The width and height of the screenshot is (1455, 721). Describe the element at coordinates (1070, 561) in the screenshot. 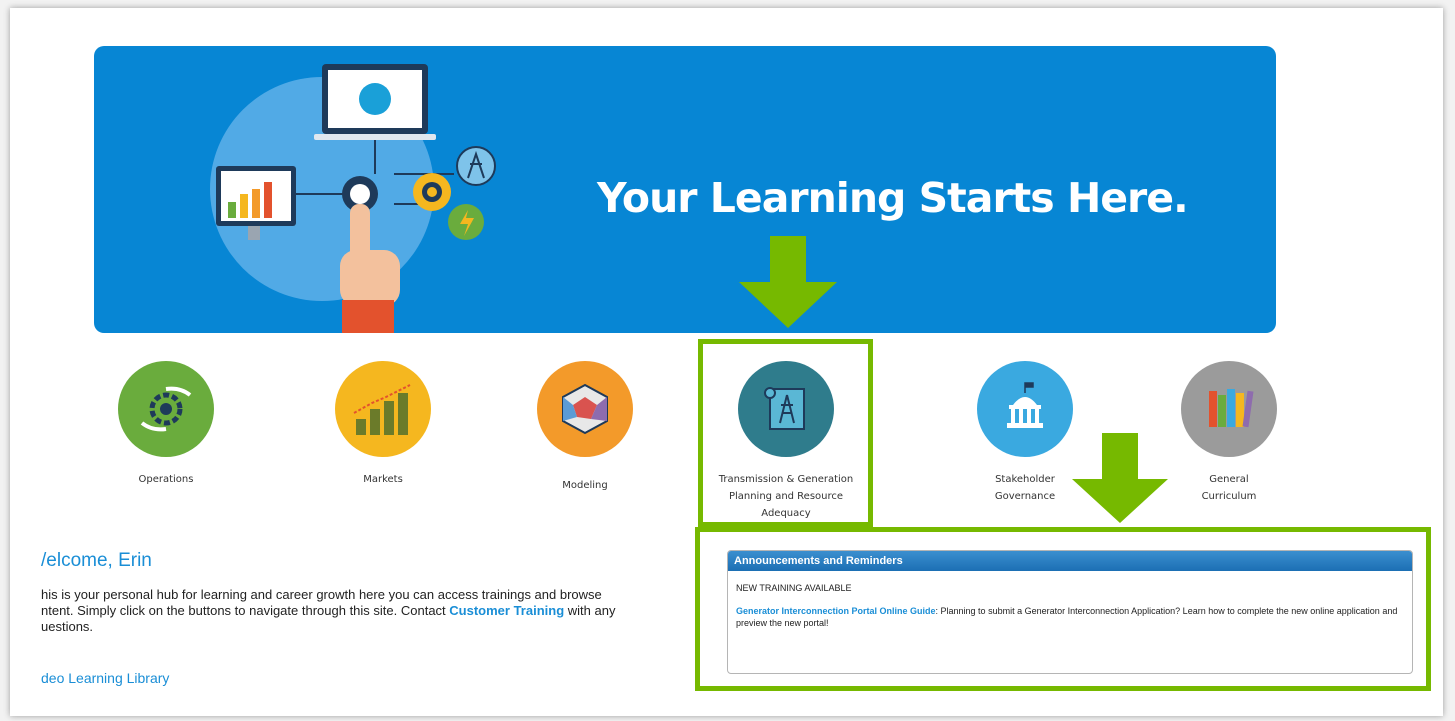

I see `announcements-header: Announcements and Reminders` at that location.